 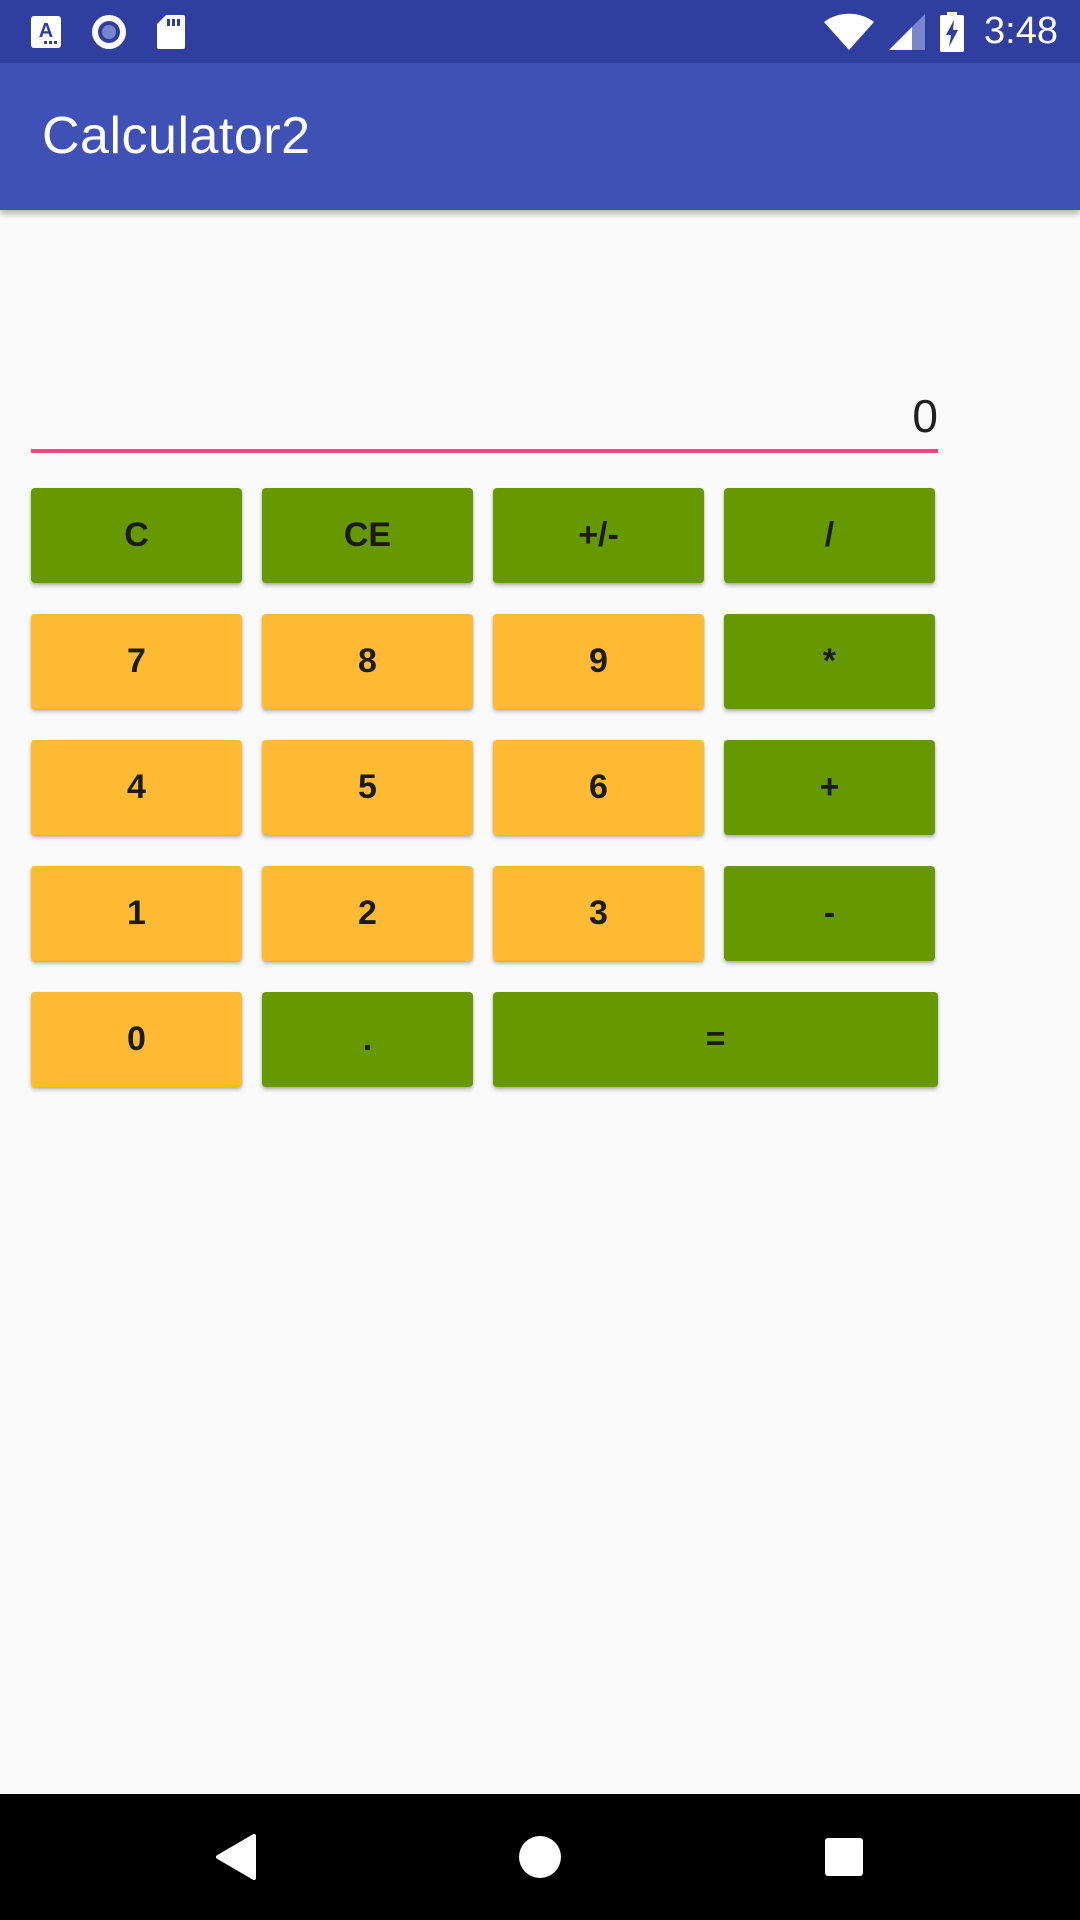 I want to click on multiply-button: *, so click(x=829, y=661).